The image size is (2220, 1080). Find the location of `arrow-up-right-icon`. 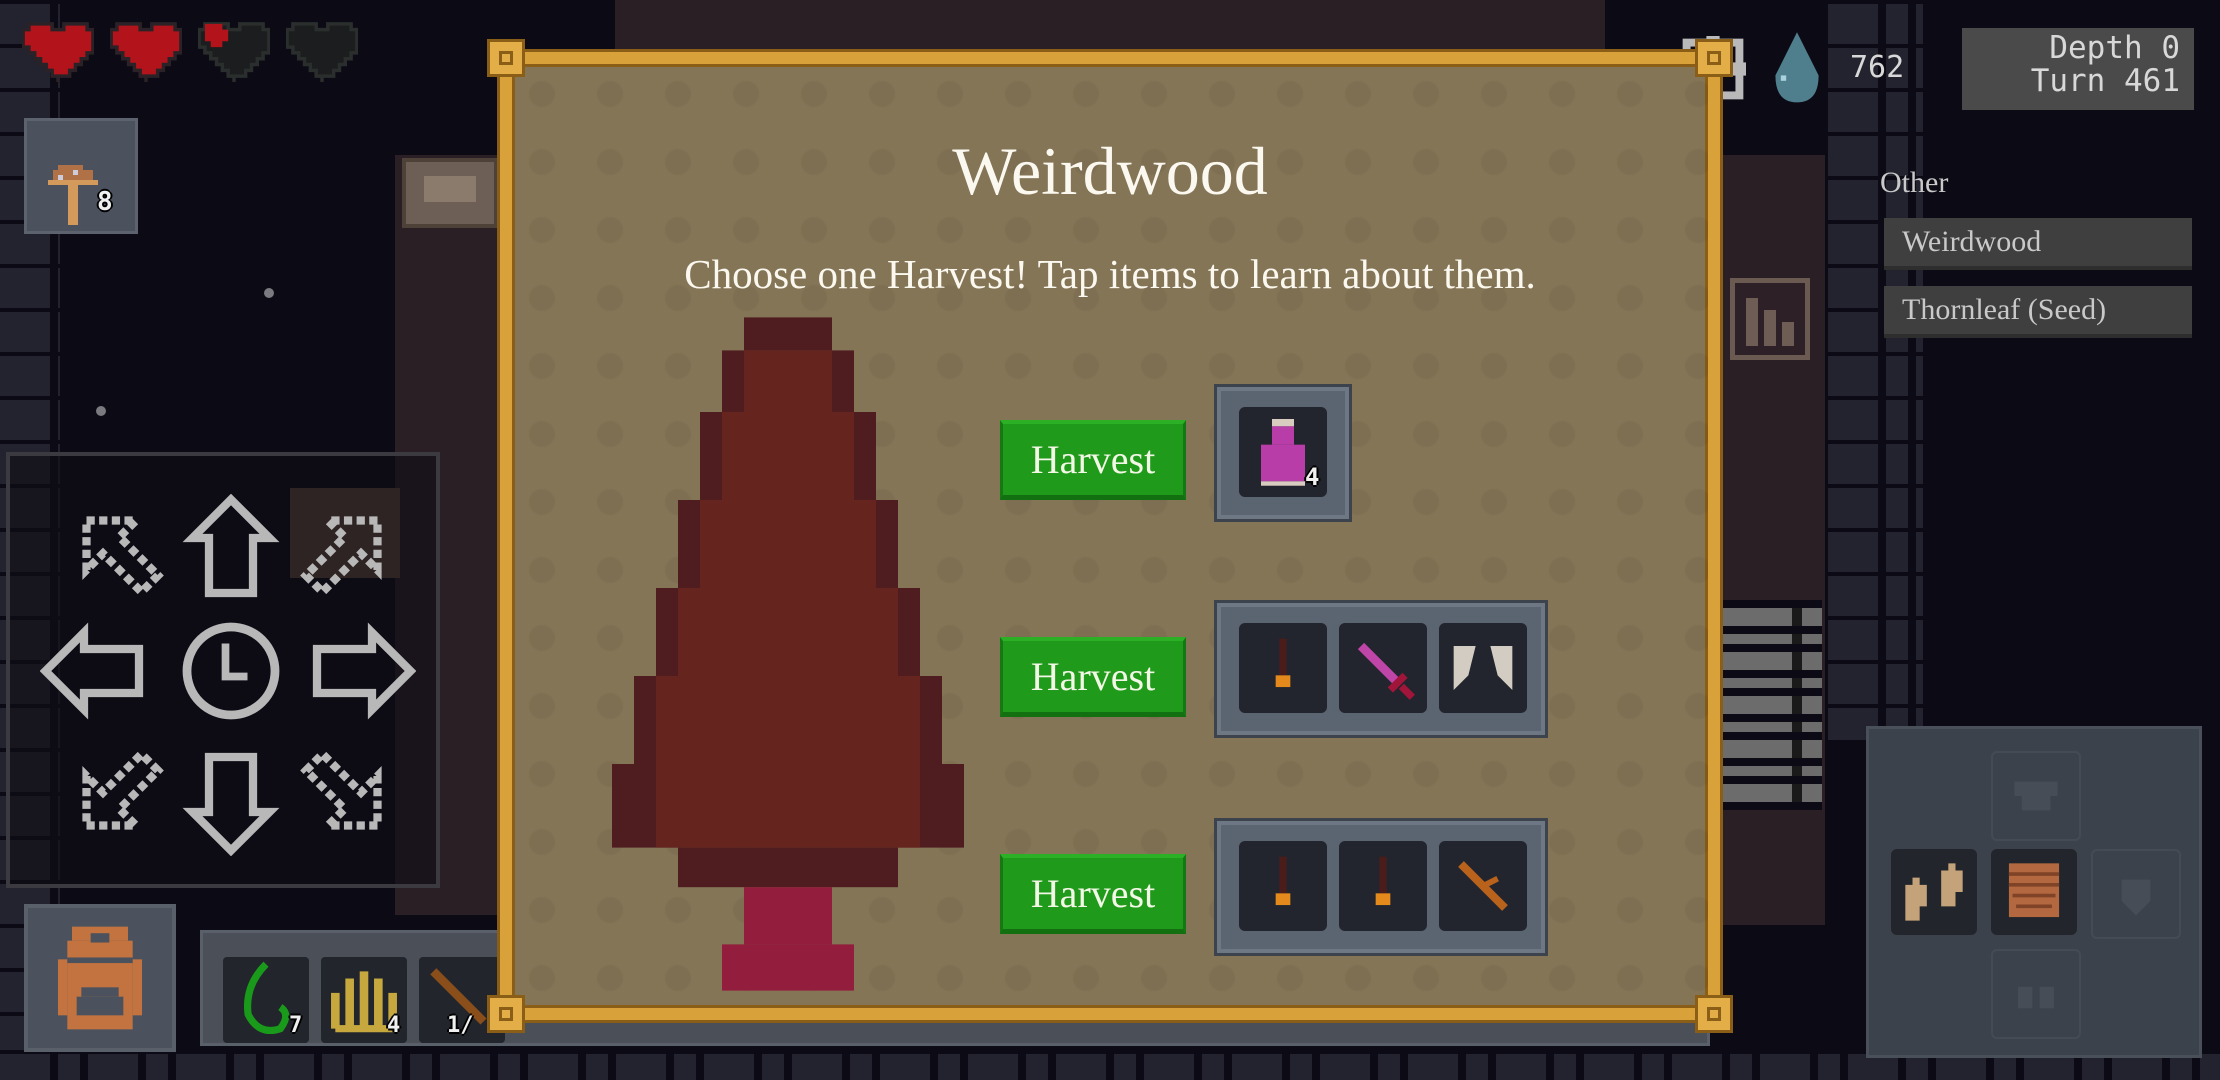

arrow-up-right-icon is located at coordinates (341, 557).